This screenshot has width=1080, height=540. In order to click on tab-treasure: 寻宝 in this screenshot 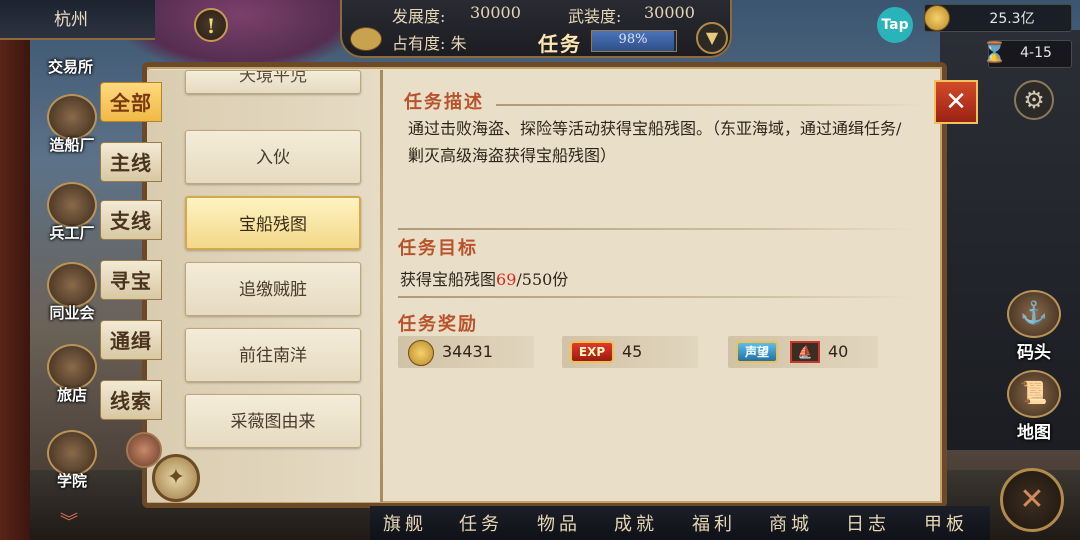, I will do `click(131, 280)`.